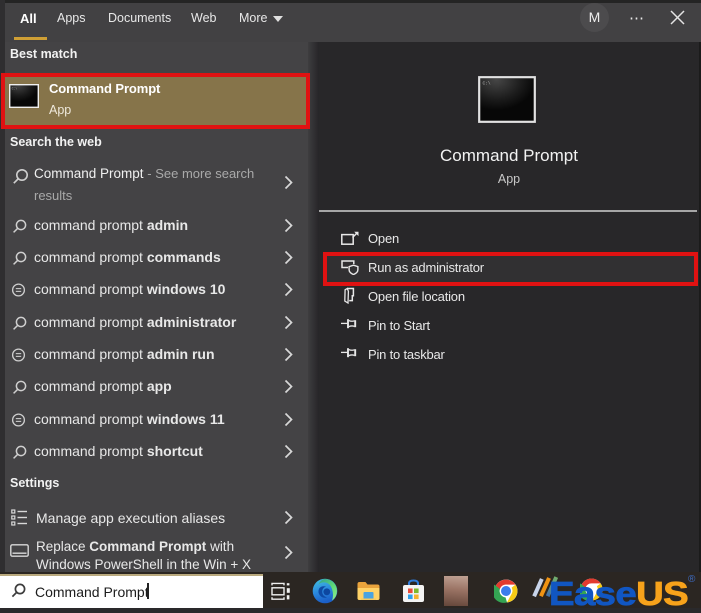  What do you see at coordinates (487, 84) in the screenshot?
I see `svg-text: C:\` at bounding box center [487, 84].